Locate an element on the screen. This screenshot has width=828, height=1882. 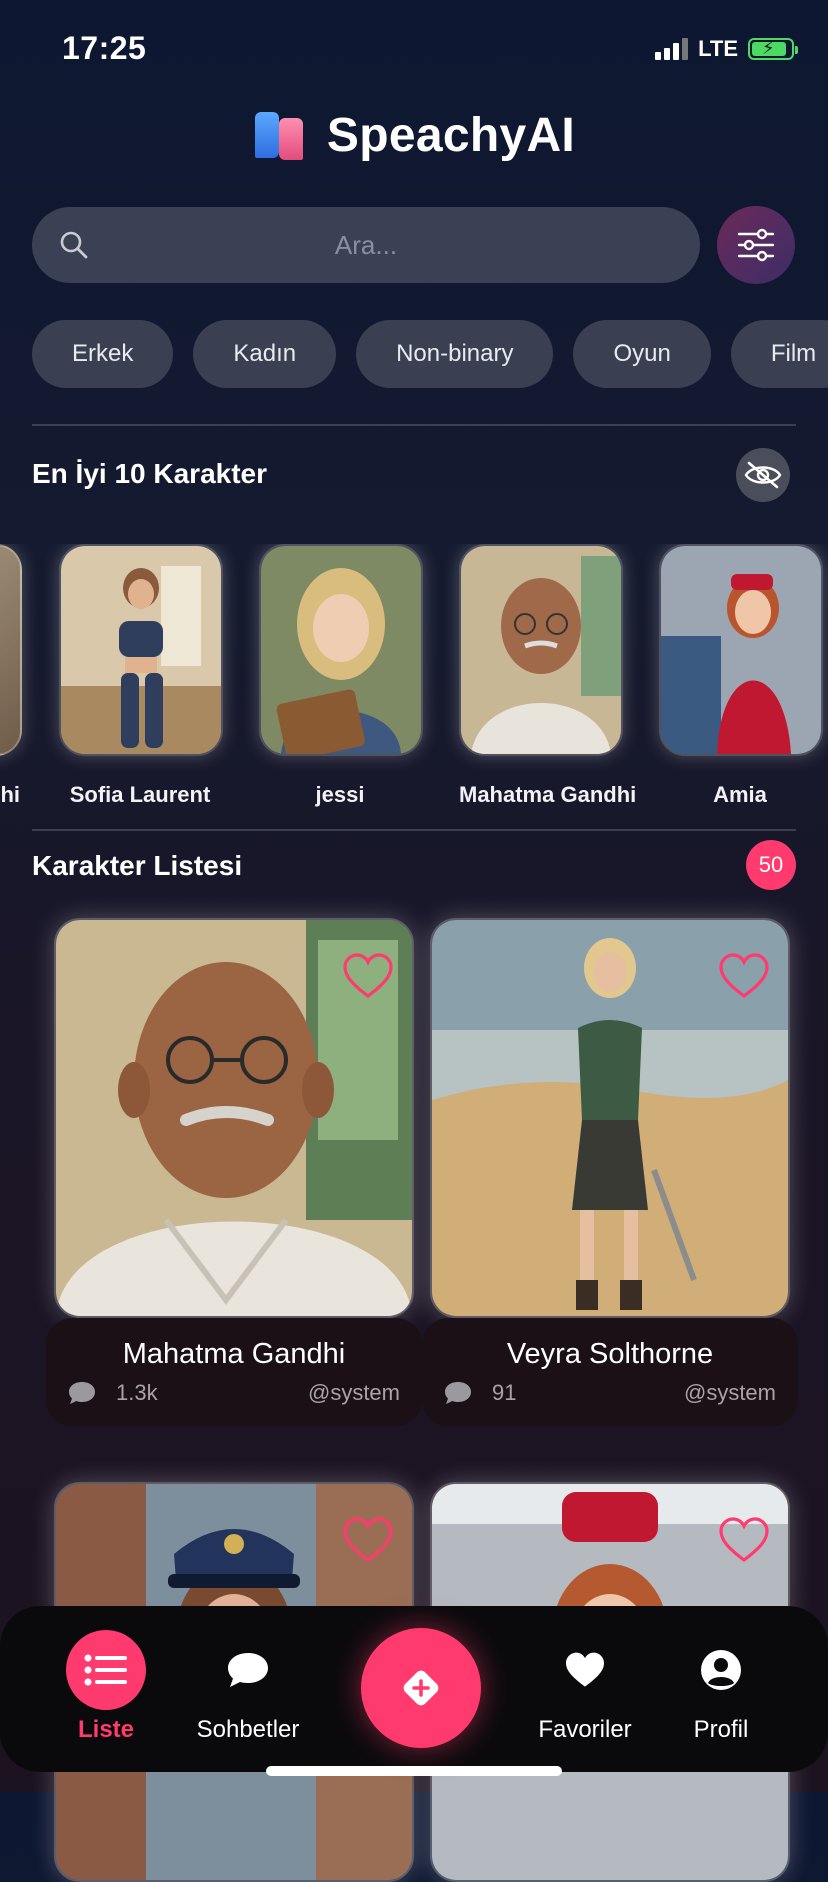
create-character-button is located at coordinates (421, 1688).